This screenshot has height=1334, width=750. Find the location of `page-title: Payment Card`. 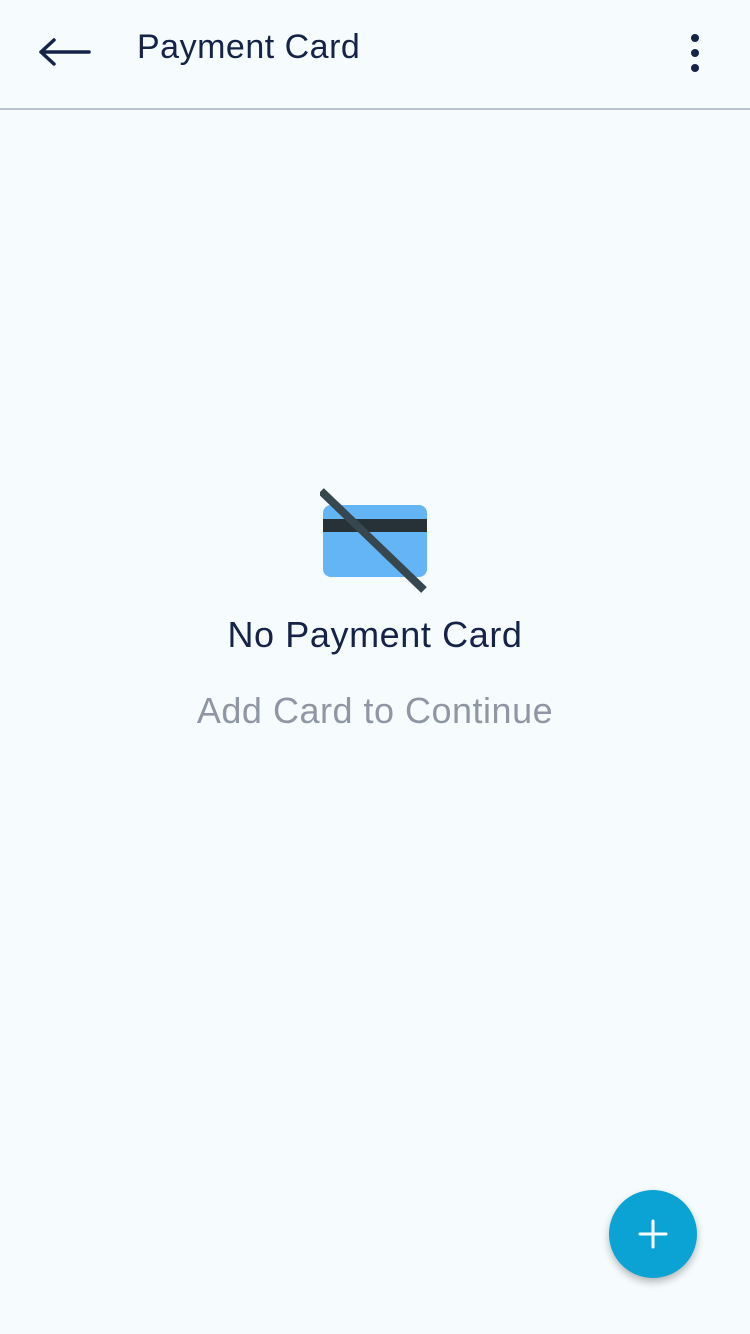

page-title: Payment Card is located at coordinates (249, 47).